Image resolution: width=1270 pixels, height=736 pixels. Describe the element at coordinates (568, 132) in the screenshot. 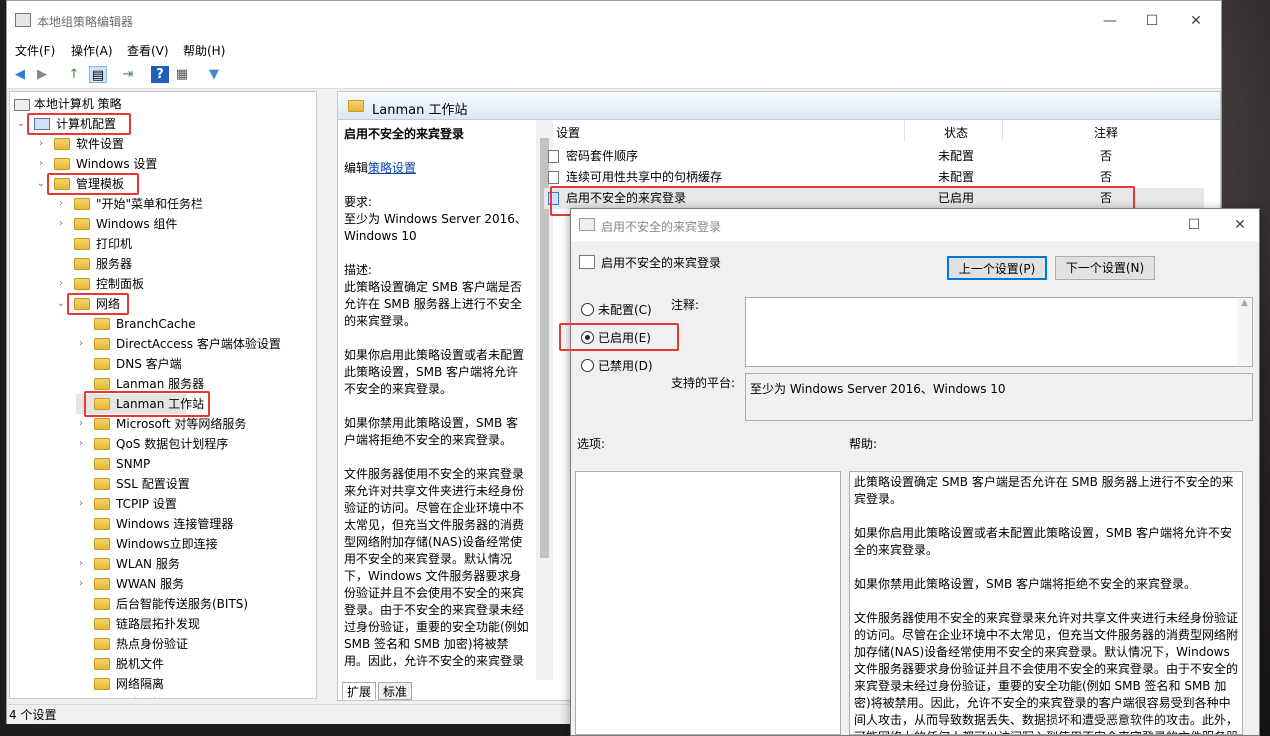

I see `col-setting: 设置` at that location.